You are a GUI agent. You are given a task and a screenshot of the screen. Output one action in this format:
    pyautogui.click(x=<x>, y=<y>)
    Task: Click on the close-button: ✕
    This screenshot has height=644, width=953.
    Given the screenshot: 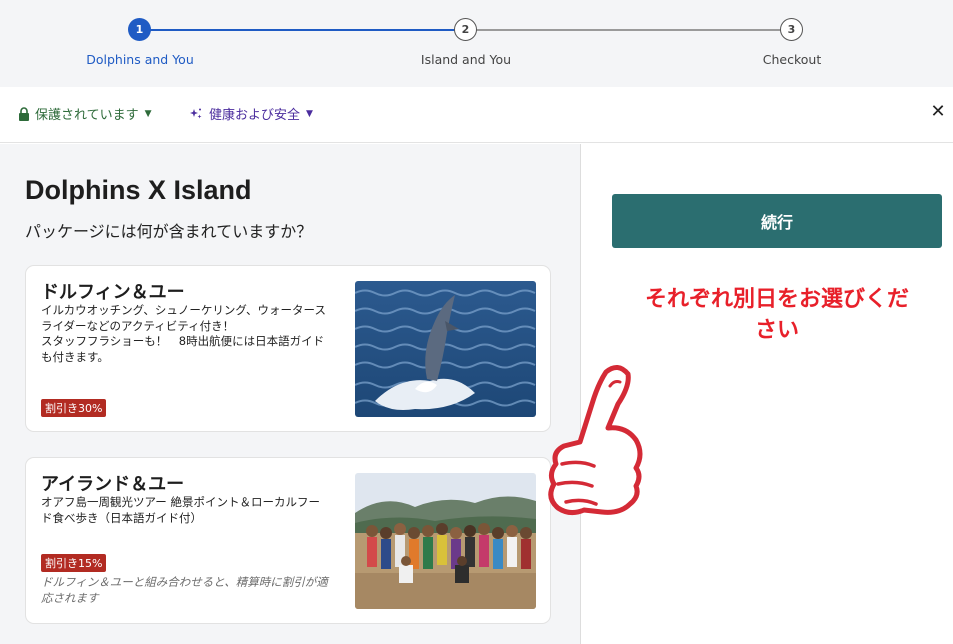 What is the action you would take?
    pyautogui.click(x=938, y=111)
    